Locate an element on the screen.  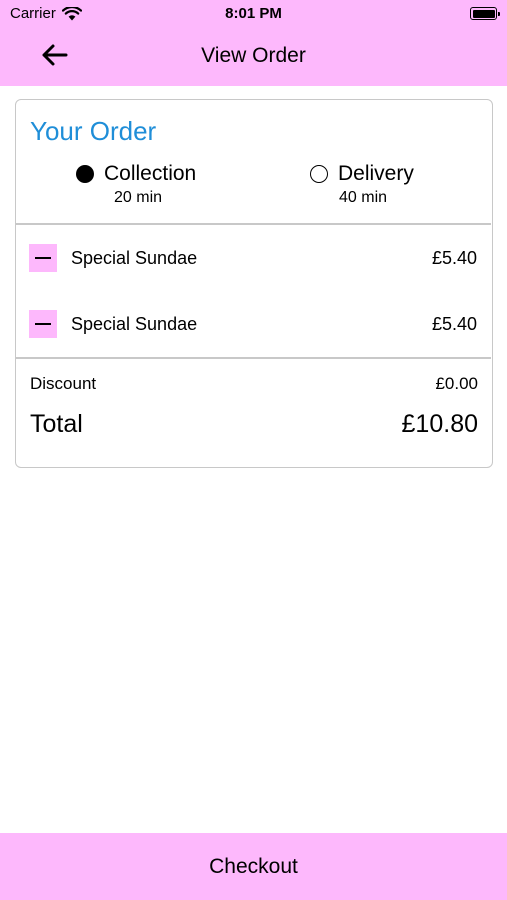
delivery-option: Delivery 40 min is located at coordinates (400, 184).